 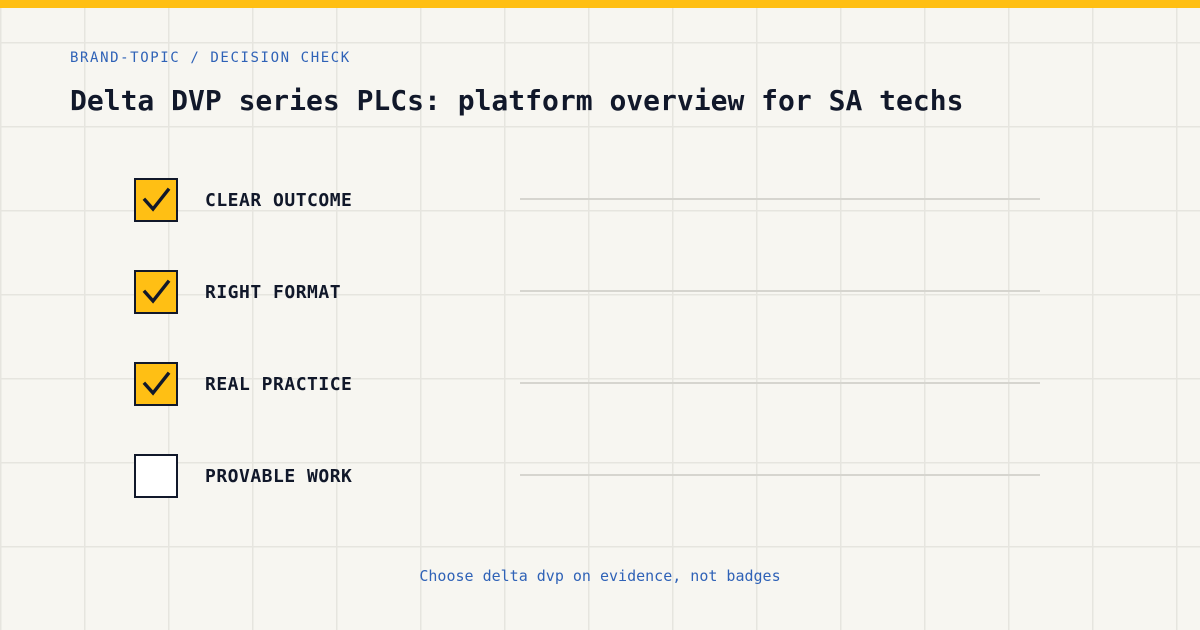 I want to click on checklist-item-clear-outcome: CLEAR OUTCOME, so click(x=587, y=200).